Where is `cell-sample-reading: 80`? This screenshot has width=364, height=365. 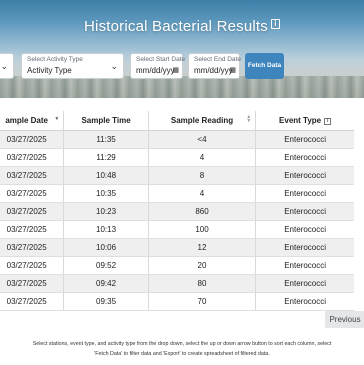
cell-sample-reading: 80 is located at coordinates (201, 283).